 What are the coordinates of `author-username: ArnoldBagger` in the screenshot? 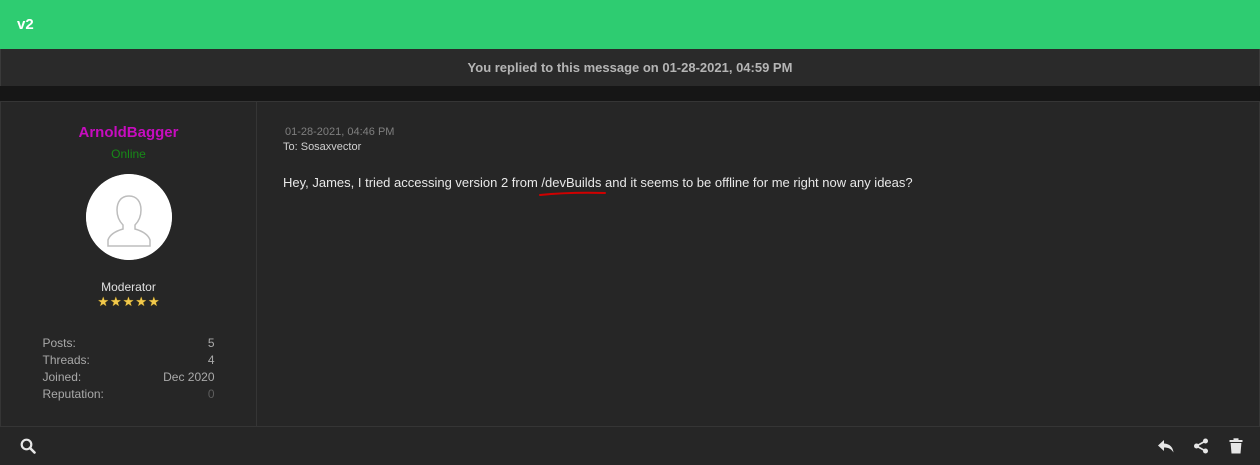 It's located at (128, 132).